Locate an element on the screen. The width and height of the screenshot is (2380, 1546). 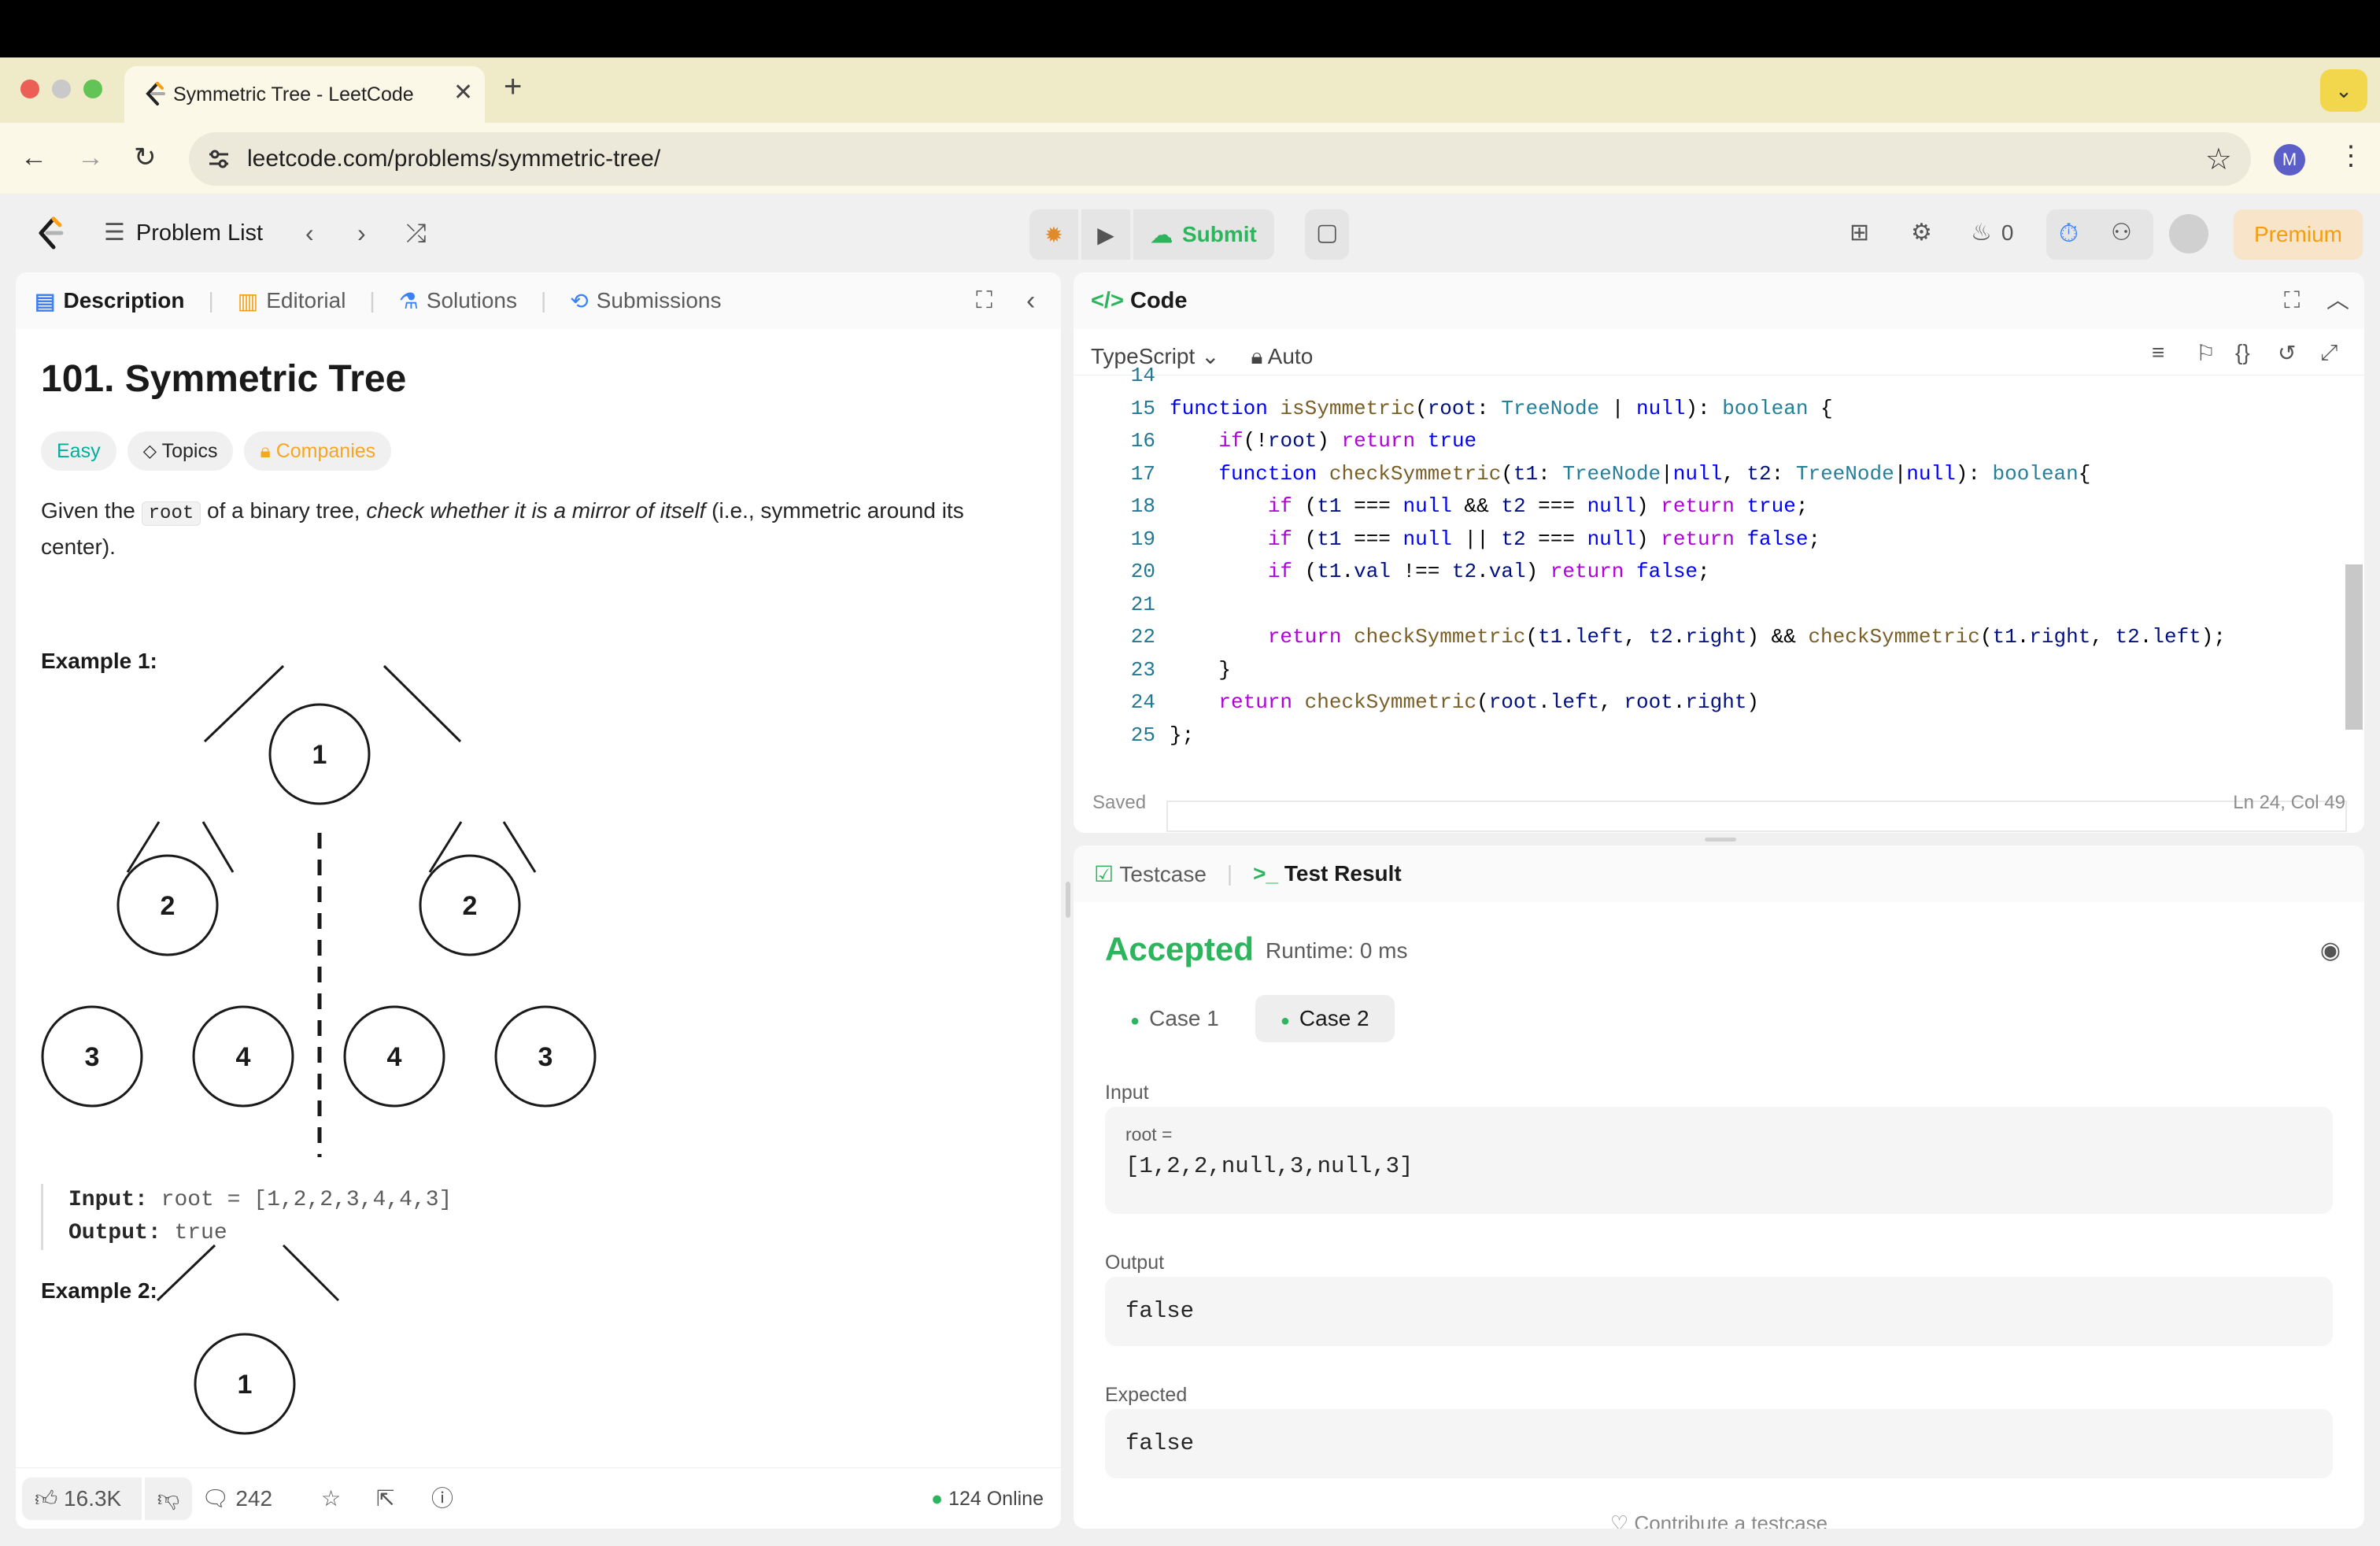
window-minimize-button is located at coordinates (62, 89).